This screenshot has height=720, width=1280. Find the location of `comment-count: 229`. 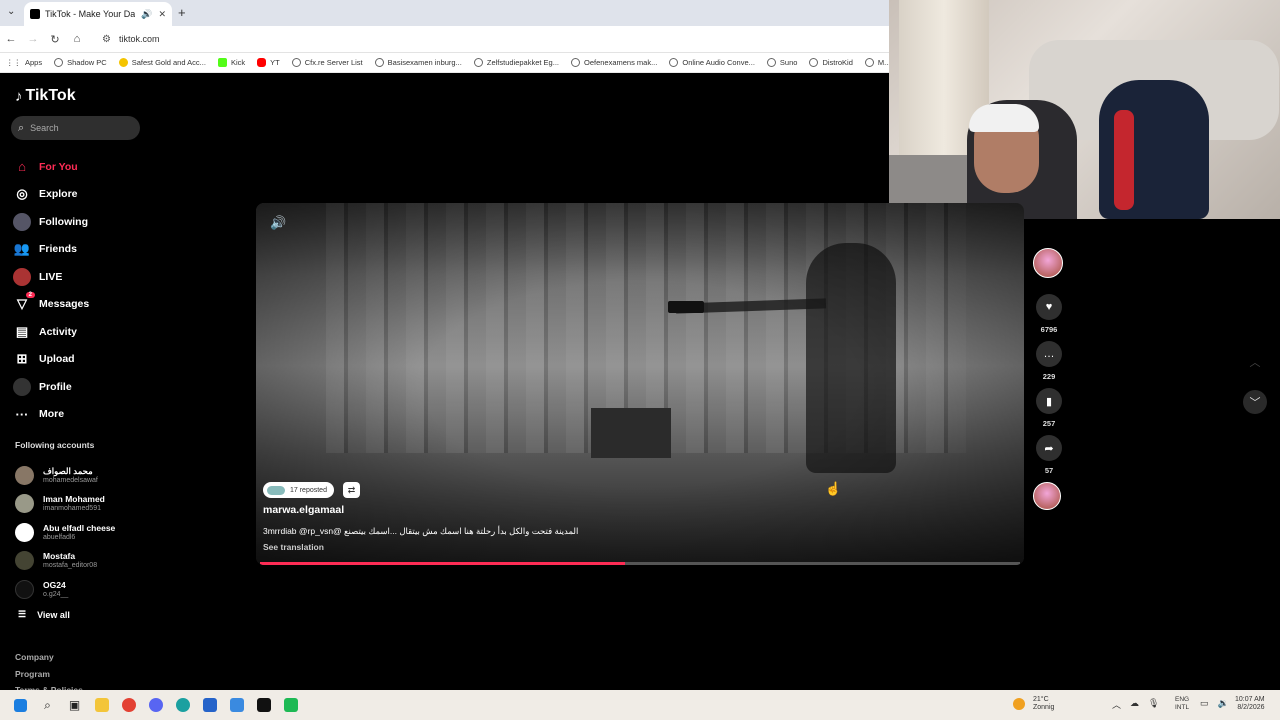

comment-count: 229 is located at coordinates (1049, 376).